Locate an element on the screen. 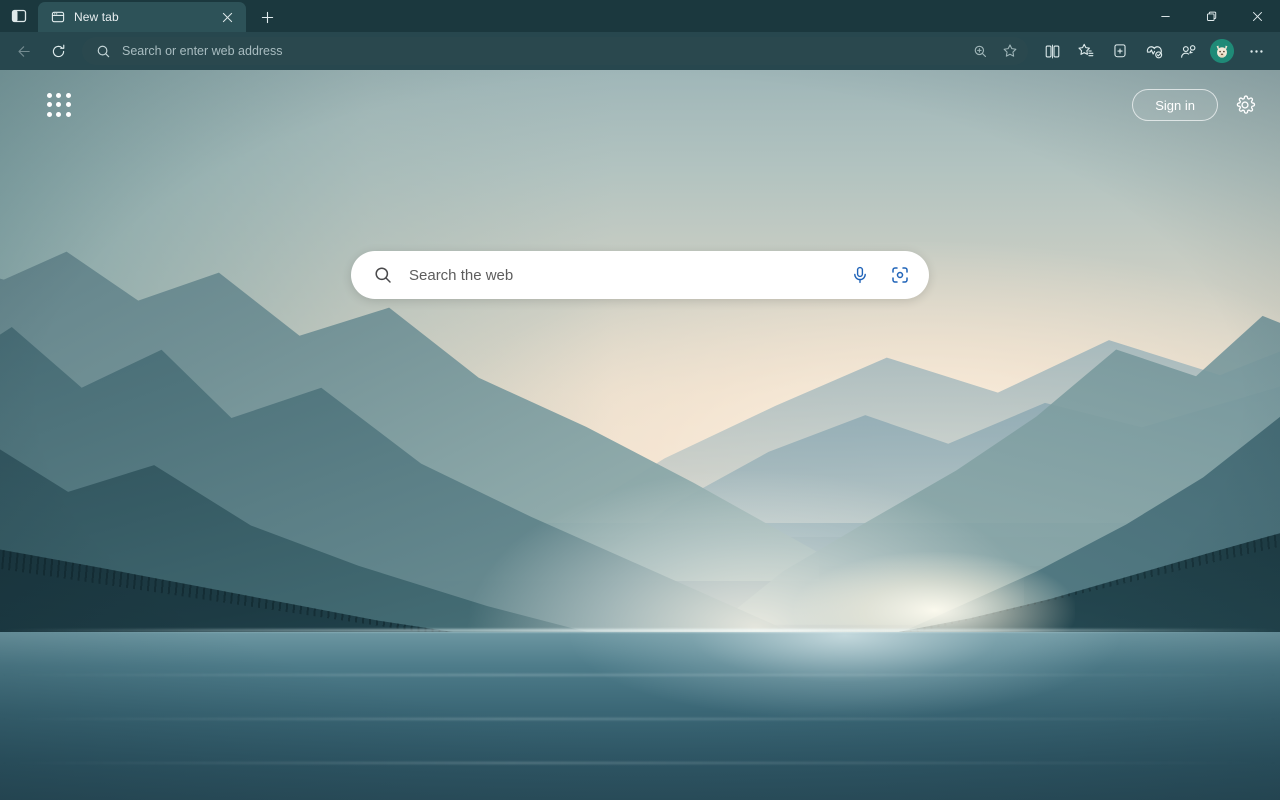 The width and height of the screenshot is (1280, 800). tab-actions-menu-icon is located at coordinates (19, 16).